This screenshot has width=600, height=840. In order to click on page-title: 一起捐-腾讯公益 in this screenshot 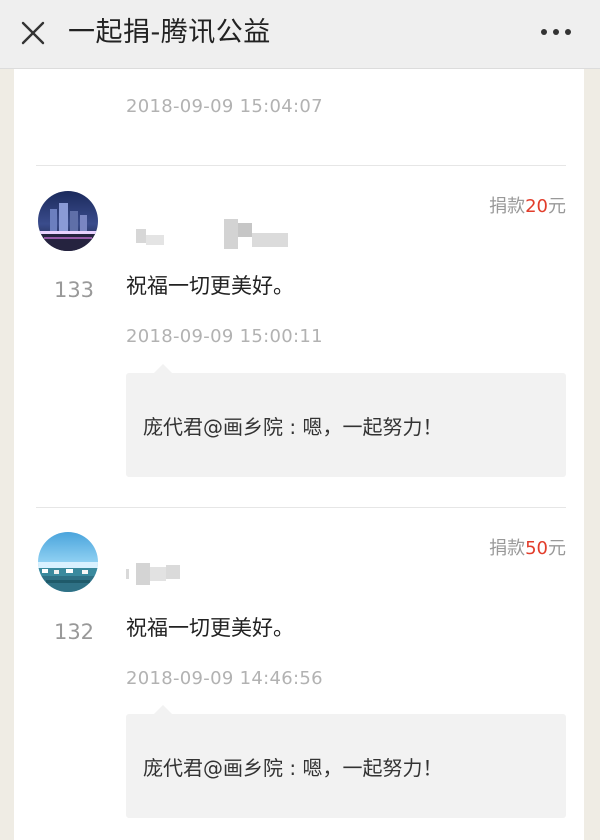, I will do `click(169, 32)`.